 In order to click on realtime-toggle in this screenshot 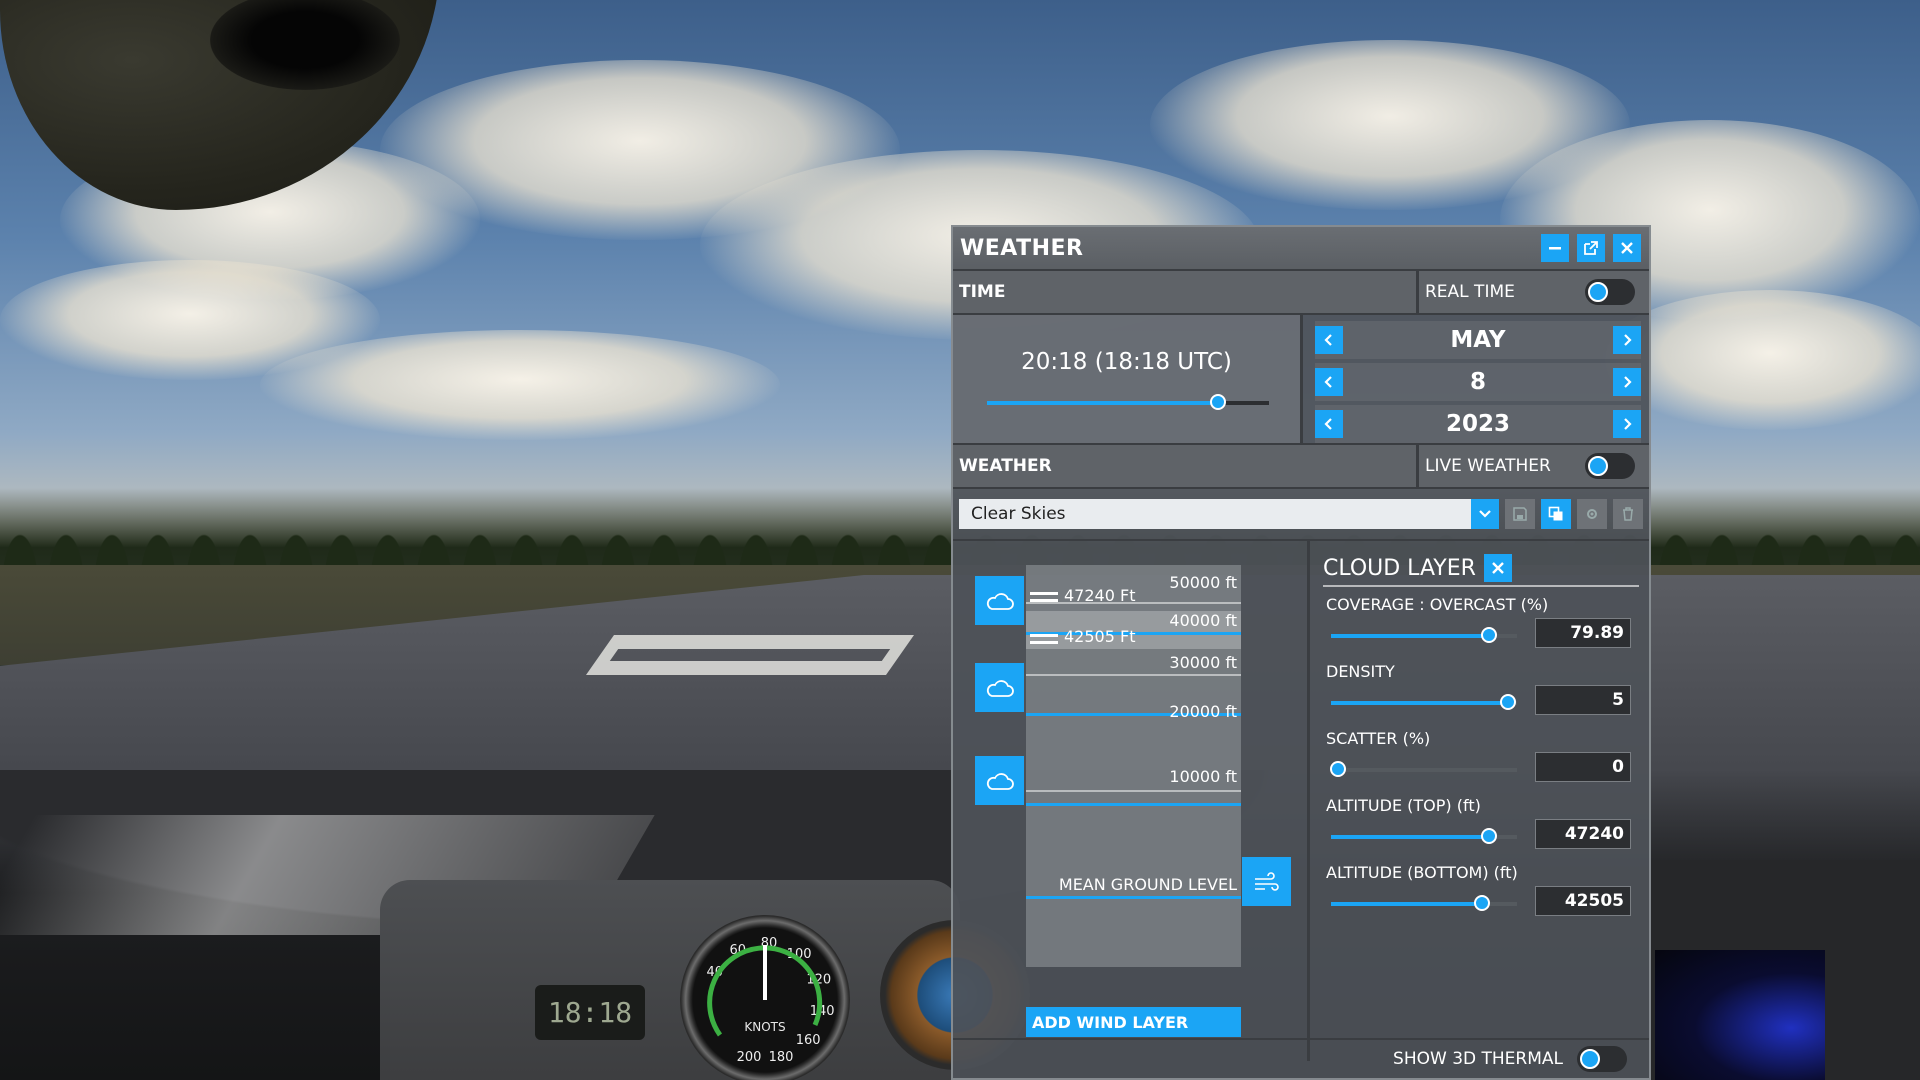, I will do `click(1610, 292)`.